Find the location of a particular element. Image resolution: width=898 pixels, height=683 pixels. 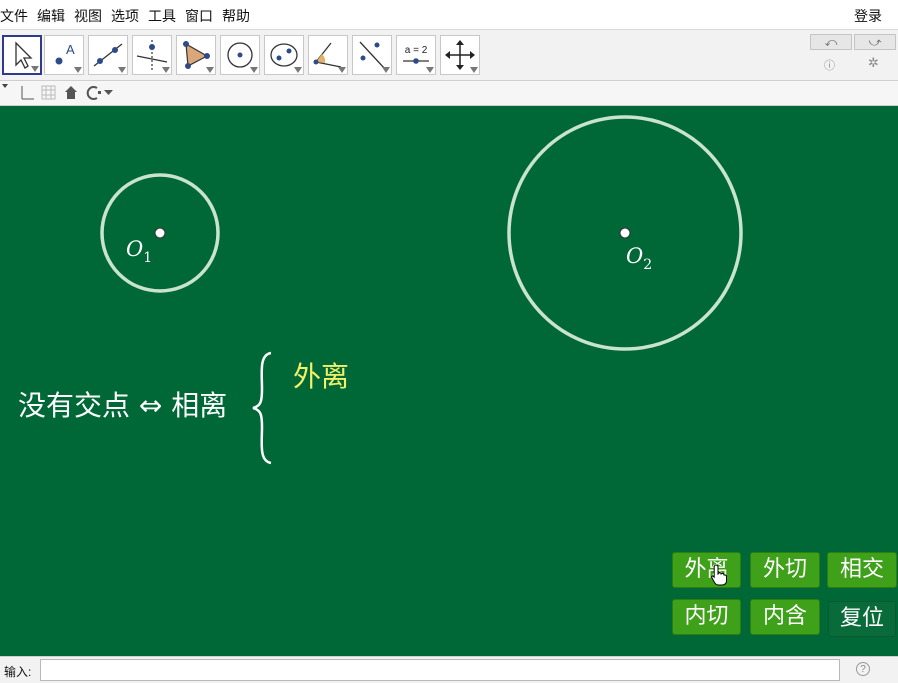

curly-brace is located at coordinates (262, 408).